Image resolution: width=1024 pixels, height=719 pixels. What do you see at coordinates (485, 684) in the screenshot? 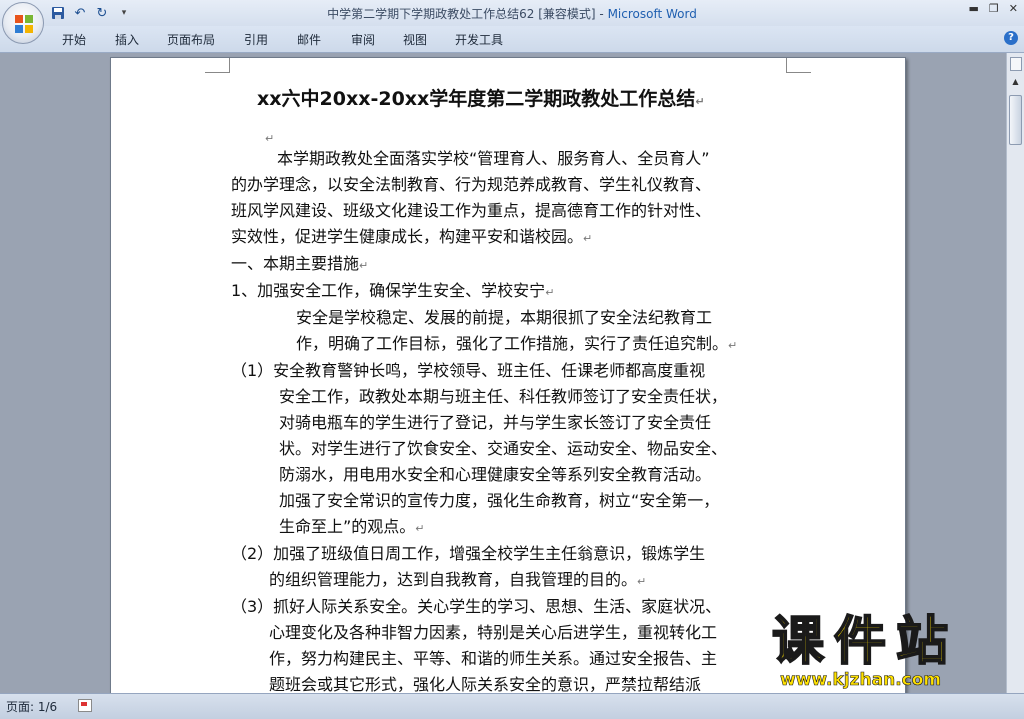
I see `body-line: 题班会或其它形式，强化人际关系安全的意识，严禁拉帮结派` at bounding box center [485, 684].